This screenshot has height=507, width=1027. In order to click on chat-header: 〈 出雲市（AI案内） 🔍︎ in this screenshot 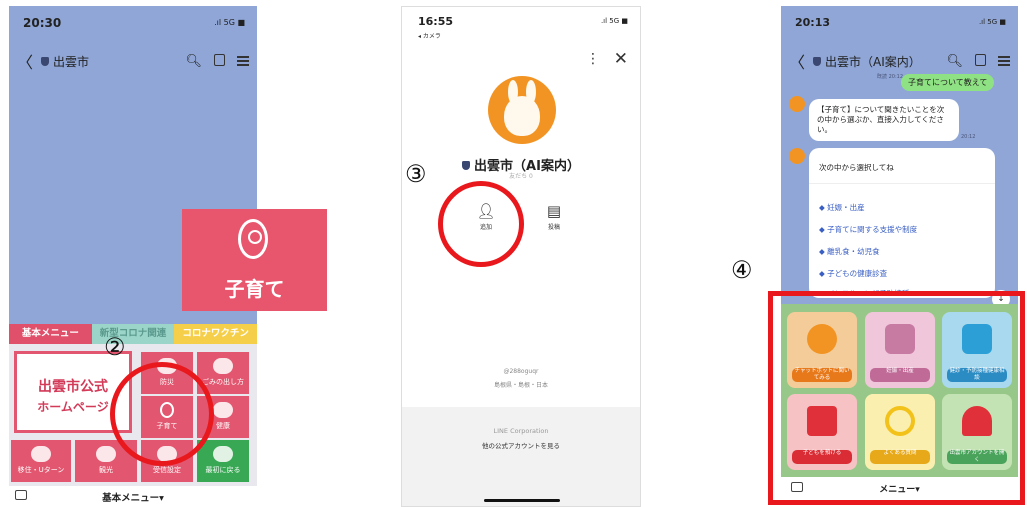, I will do `click(899, 61)`.